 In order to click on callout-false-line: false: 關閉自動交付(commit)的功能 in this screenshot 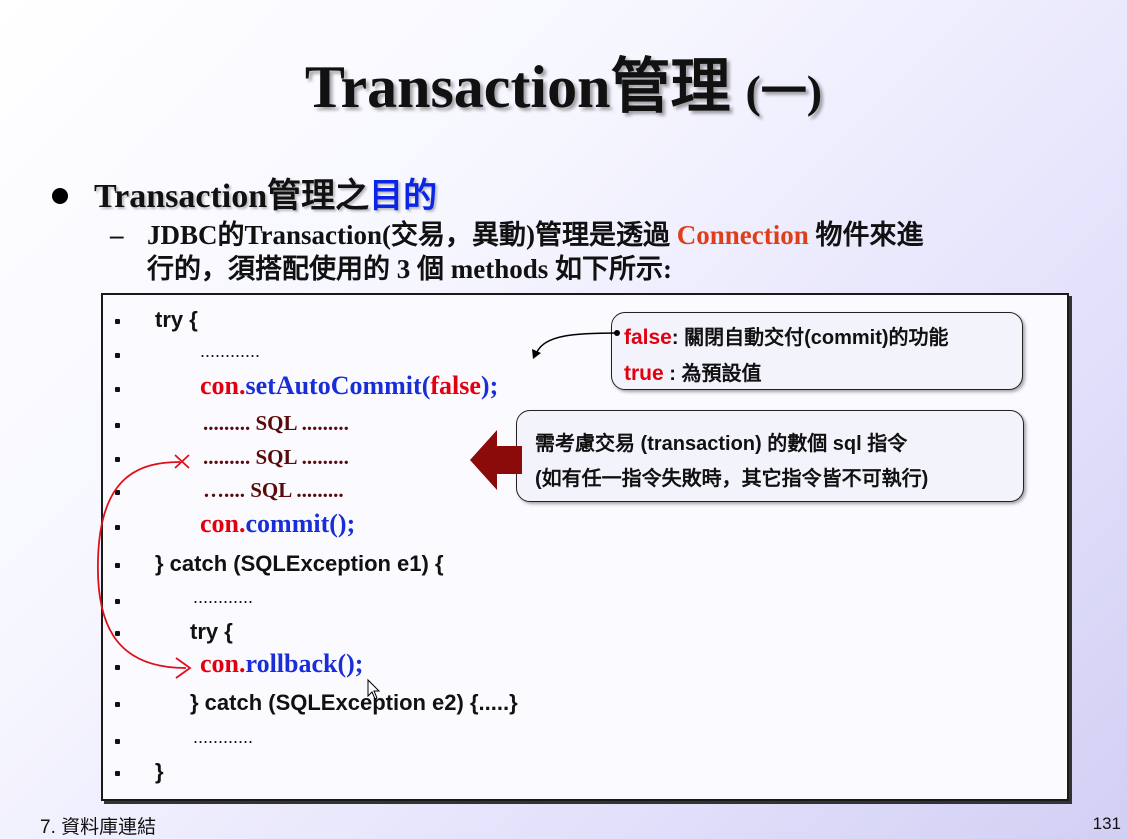, I will do `click(786, 335)`.